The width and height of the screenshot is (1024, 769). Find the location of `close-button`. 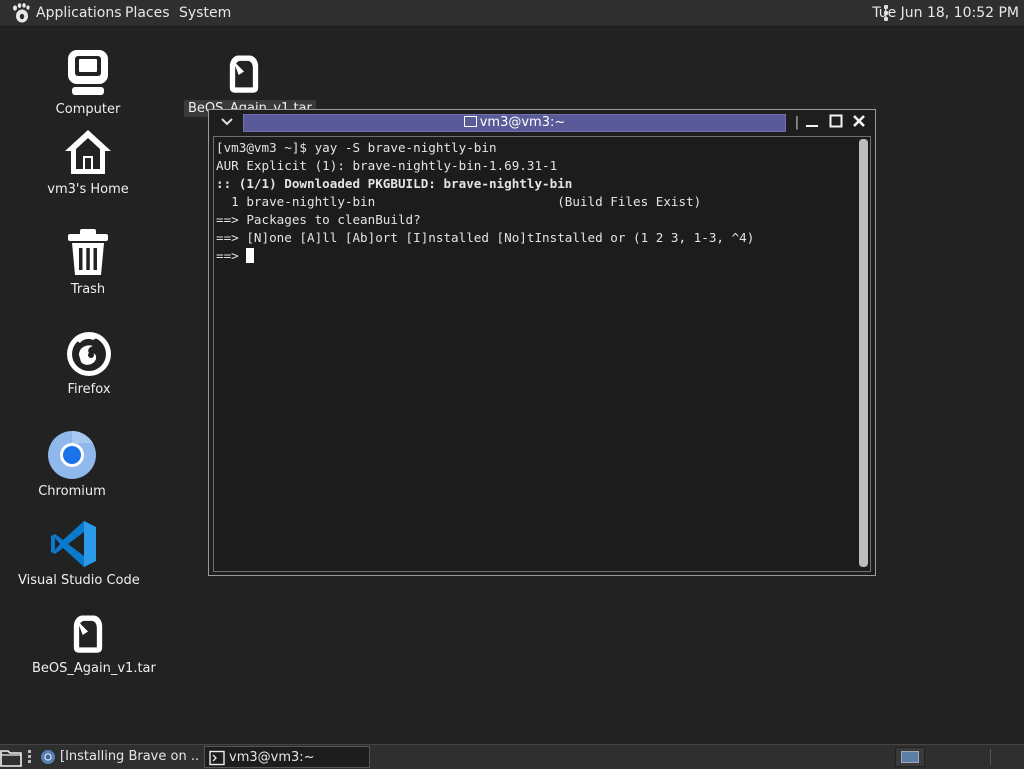

close-button is located at coordinates (859, 123).